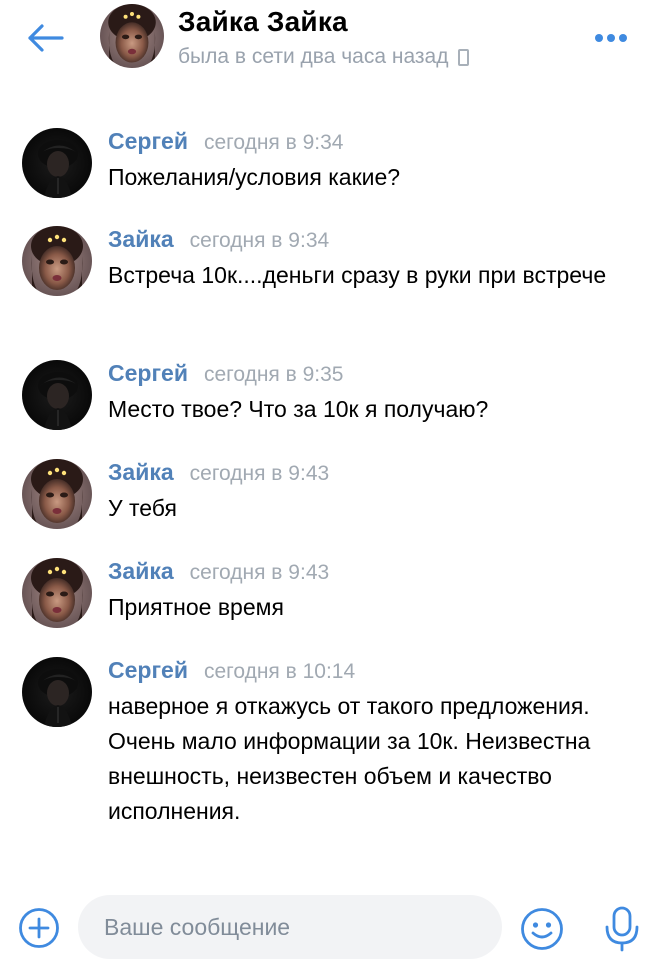 The width and height of the screenshot is (662, 960). I want to click on message-time: сегодня в 9:35, so click(273, 374).